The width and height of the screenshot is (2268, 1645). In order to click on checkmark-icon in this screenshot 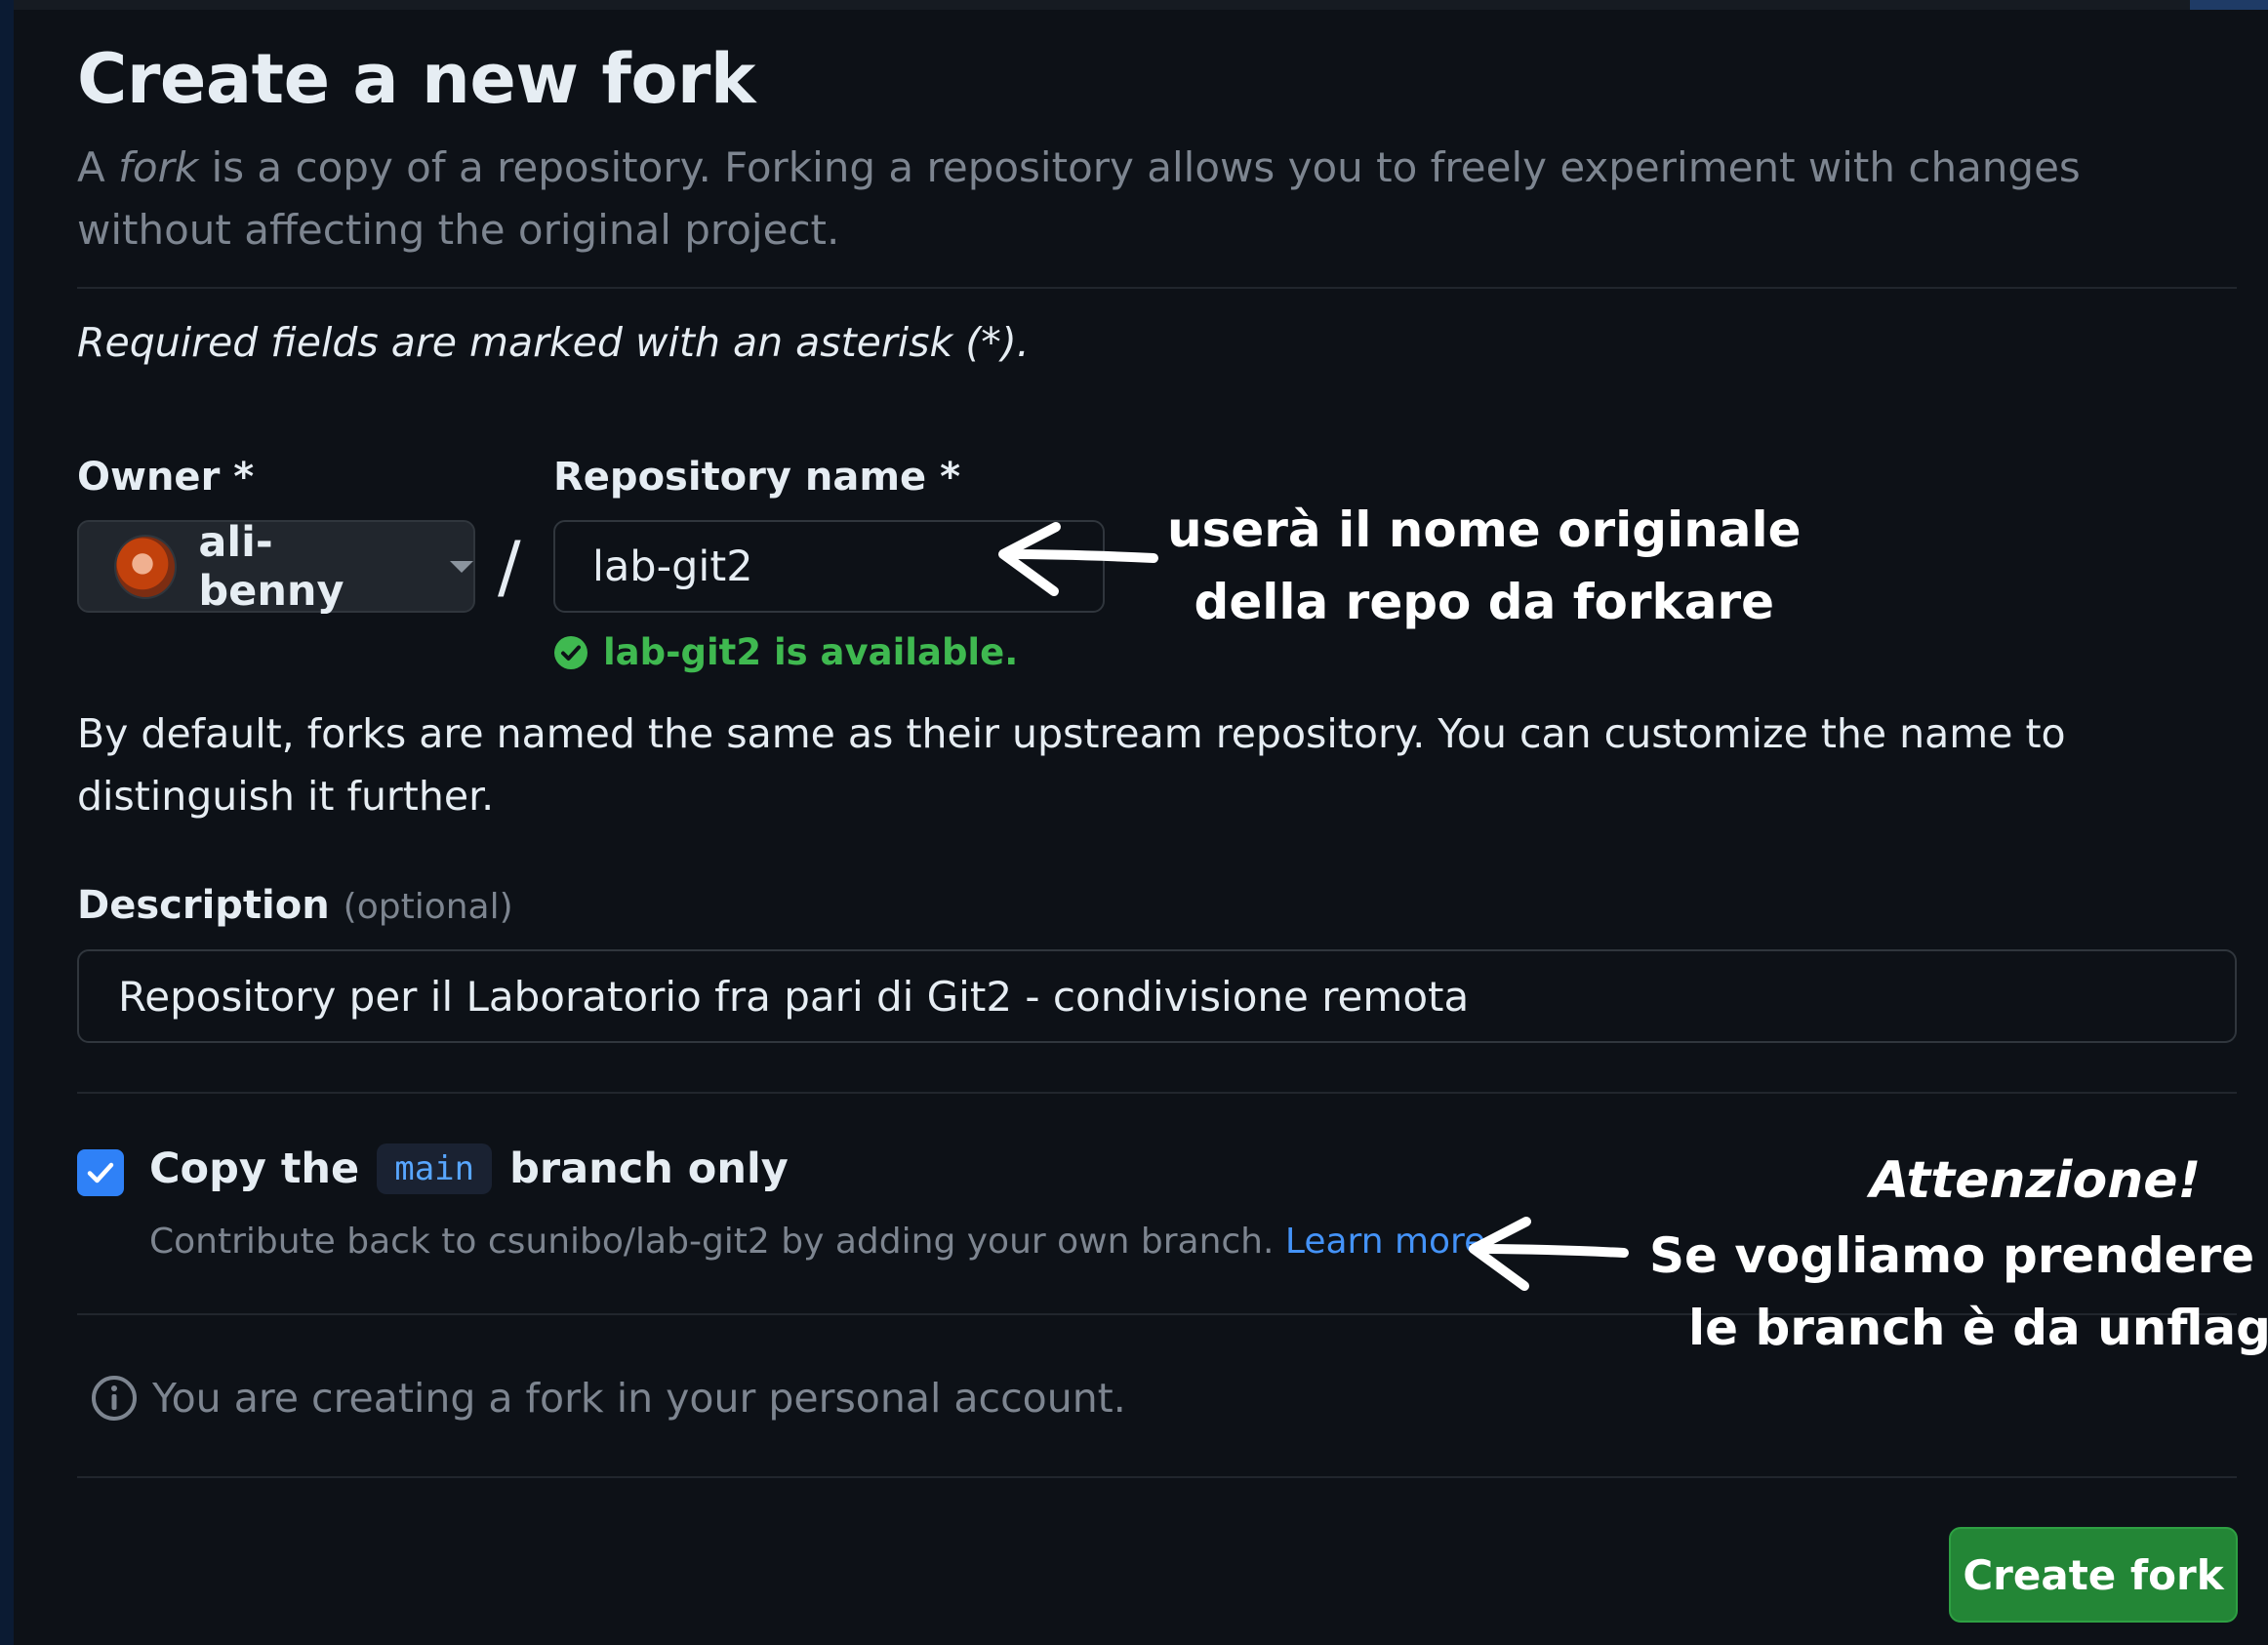, I will do `click(101, 1173)`.